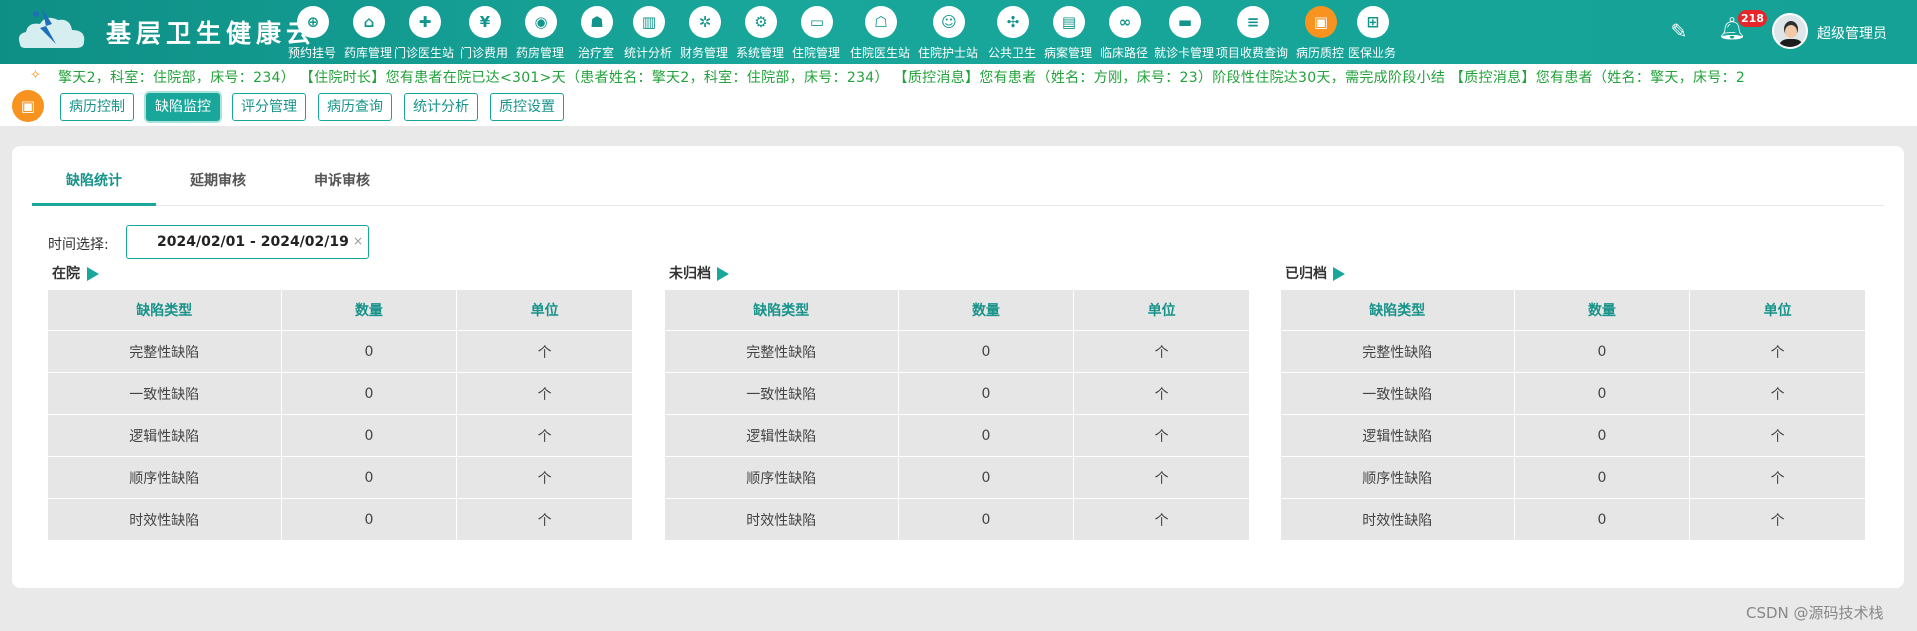 Image resolution: width=1917 pixels, height=631 pixels. Describe the element at coordinates (527, 107) in the screenshot. I see `subnav-tab-5: 质控设置` at that location.